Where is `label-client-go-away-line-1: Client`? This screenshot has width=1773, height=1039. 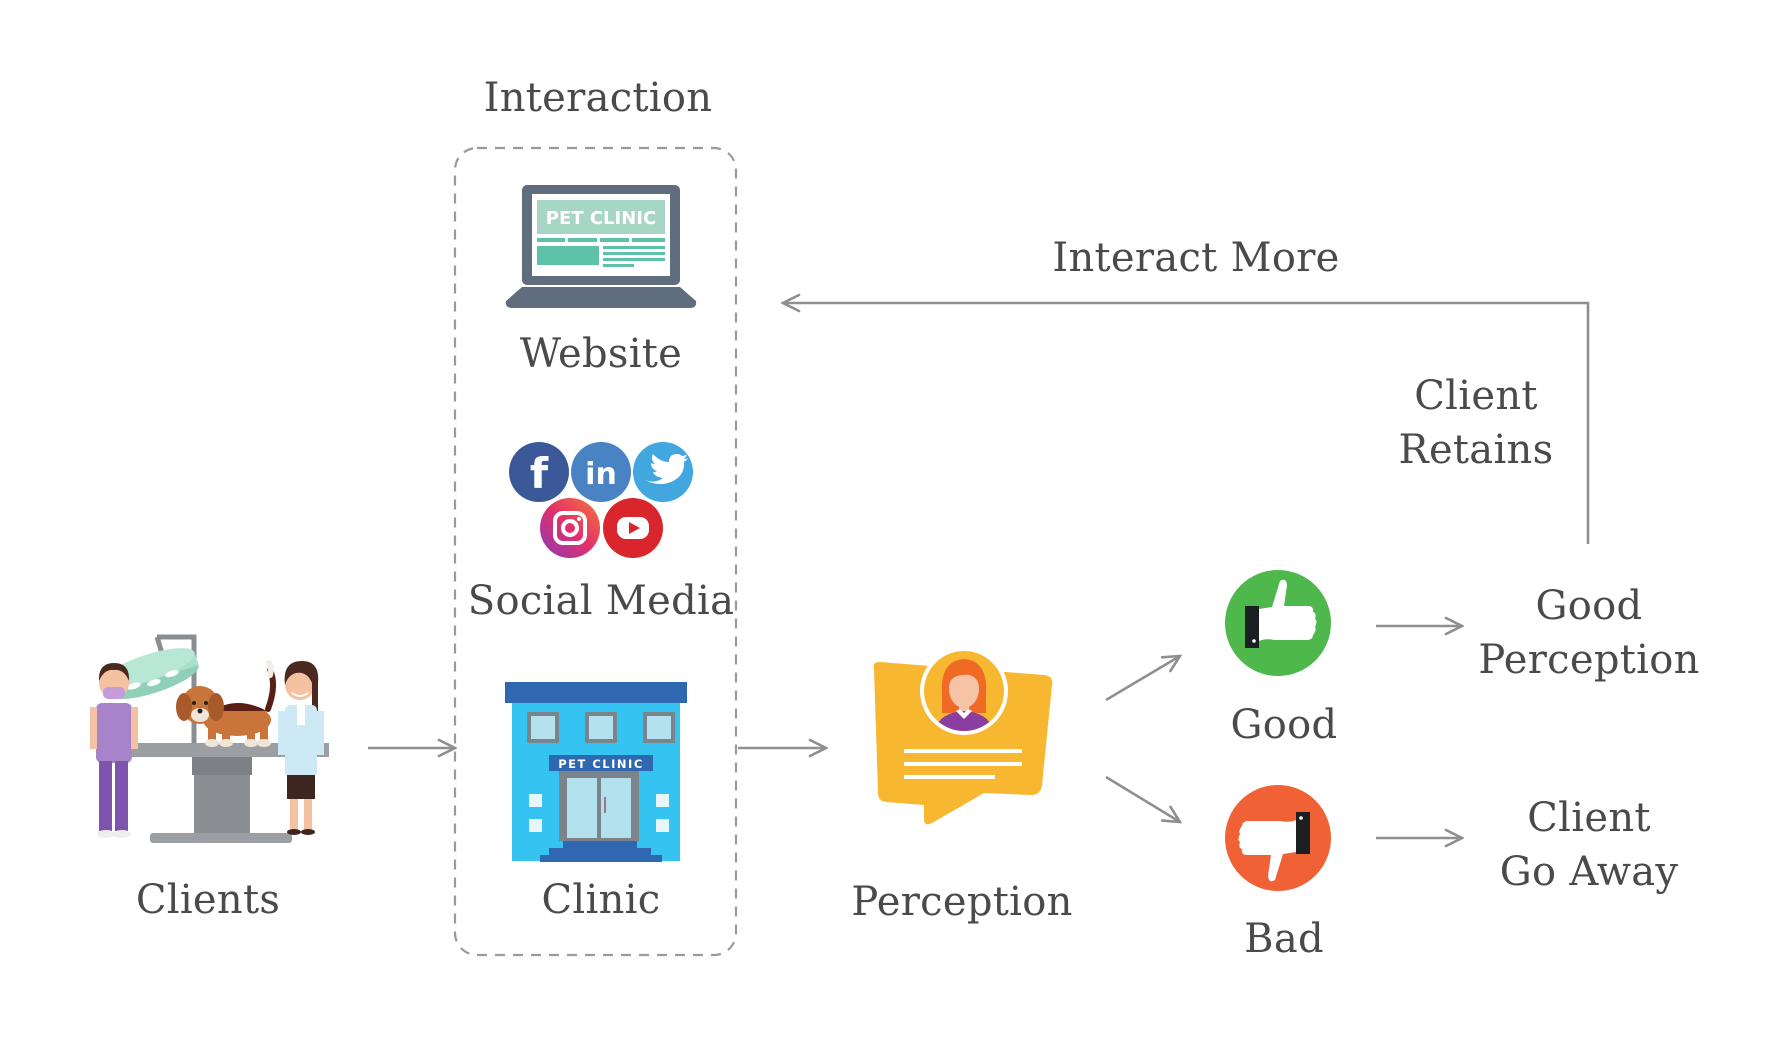
label-client-go-away-line-1: Client is located at coordinates (1589, 818).